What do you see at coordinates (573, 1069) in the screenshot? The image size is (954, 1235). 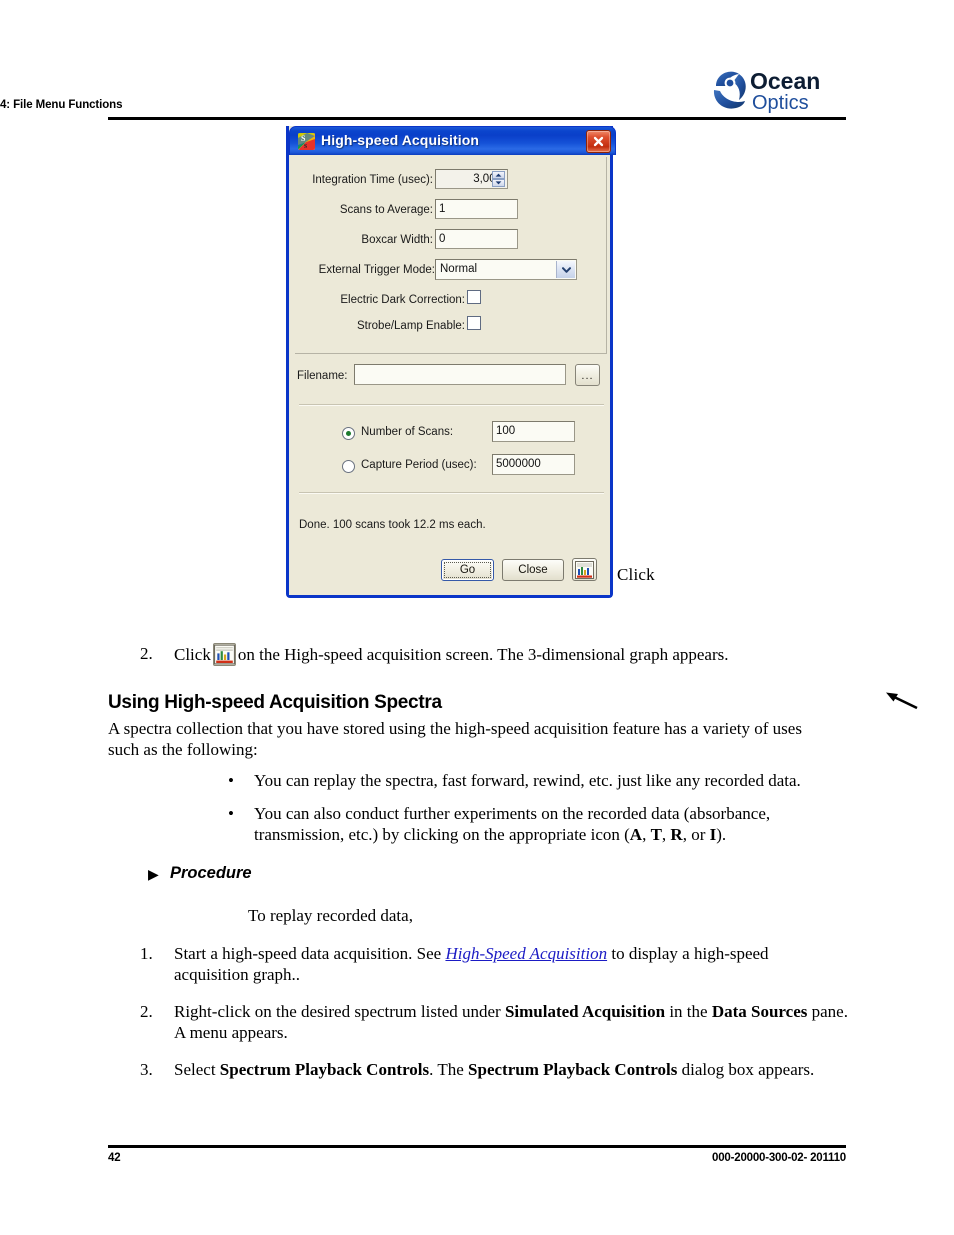 I see `step-text-bold2: Spectrum Playback Controls` at bounding box center [573, 1069].